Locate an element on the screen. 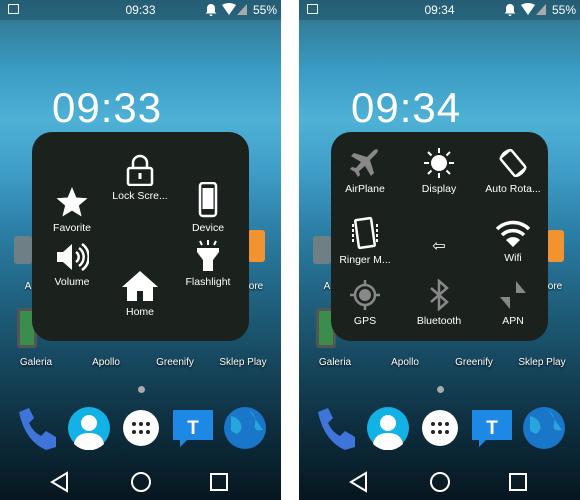 The width and height of the screenshot is (580, 500). menu-item-home: Home is located at coordinates (140, 294).